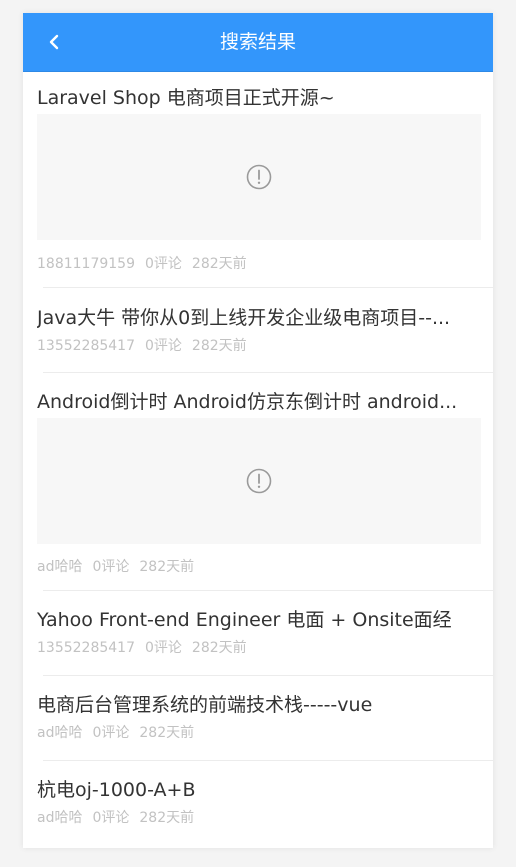  Describe the element at coordinates (259, 697) in the screenshot. I see `result-title: 电商后台管理系统的前端技术栈-----vue` at that location.